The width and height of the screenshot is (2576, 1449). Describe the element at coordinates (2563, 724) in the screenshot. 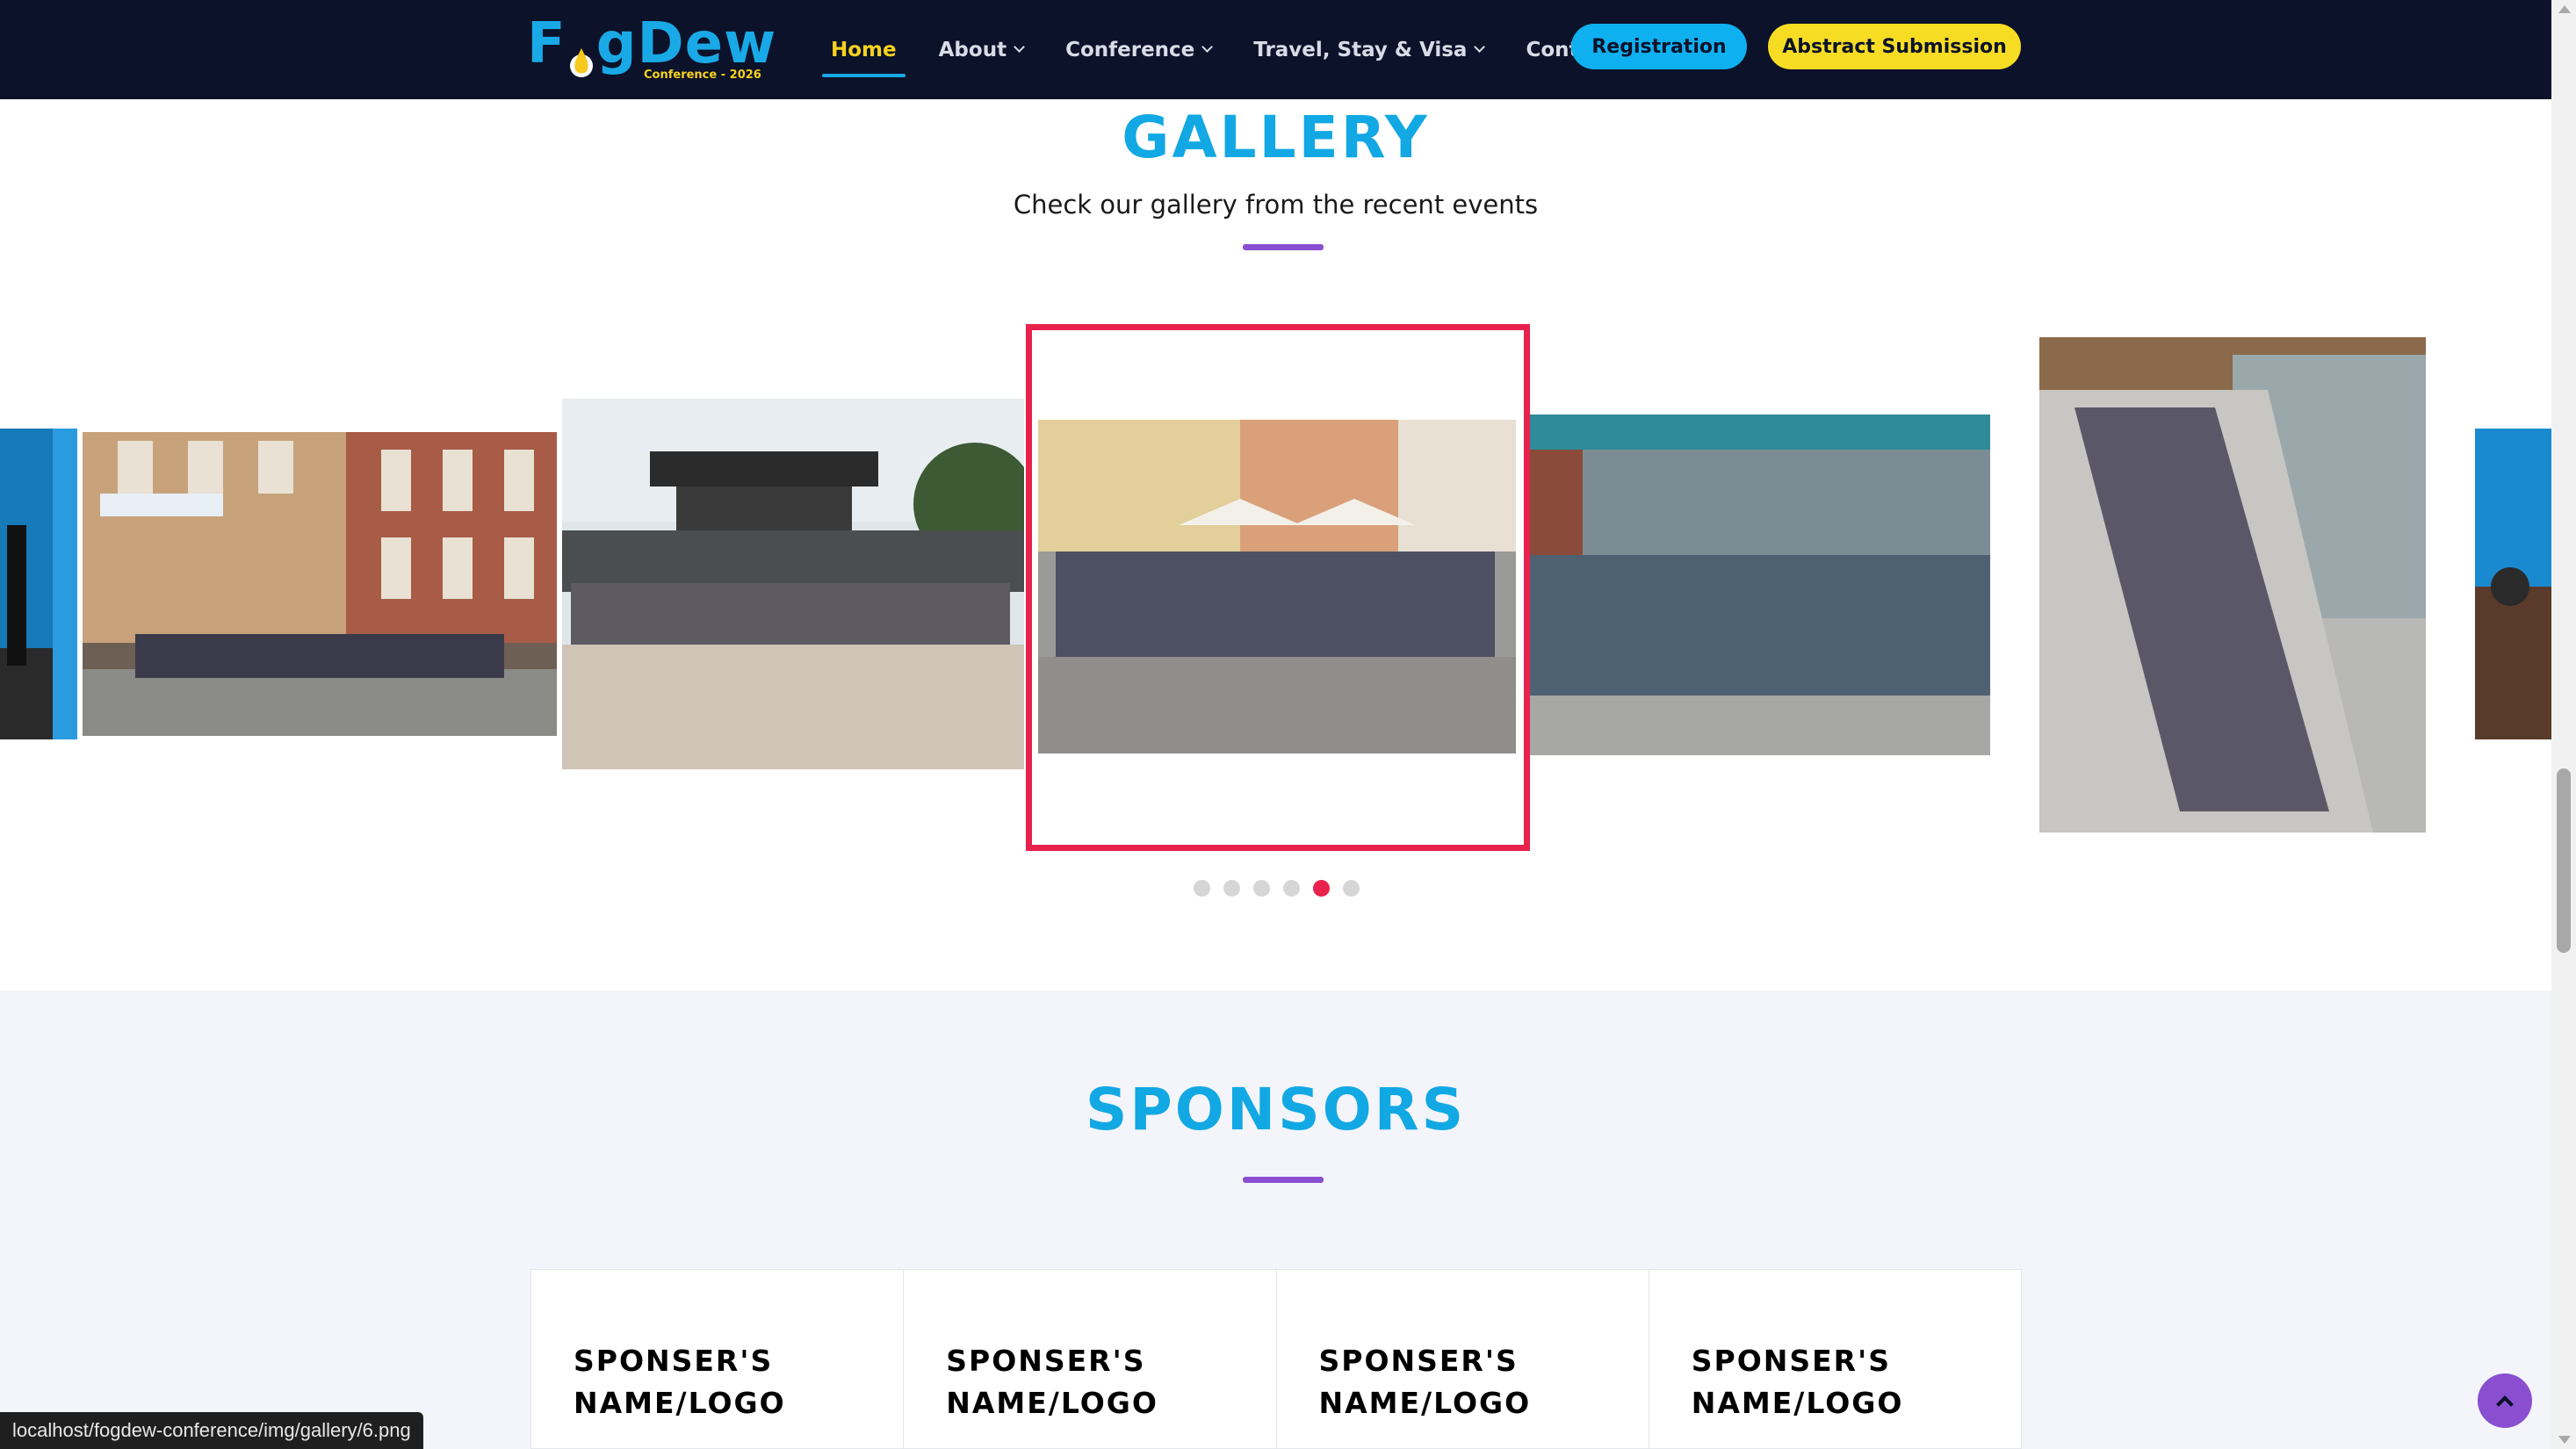

I see `page-scrollbar` at that location.